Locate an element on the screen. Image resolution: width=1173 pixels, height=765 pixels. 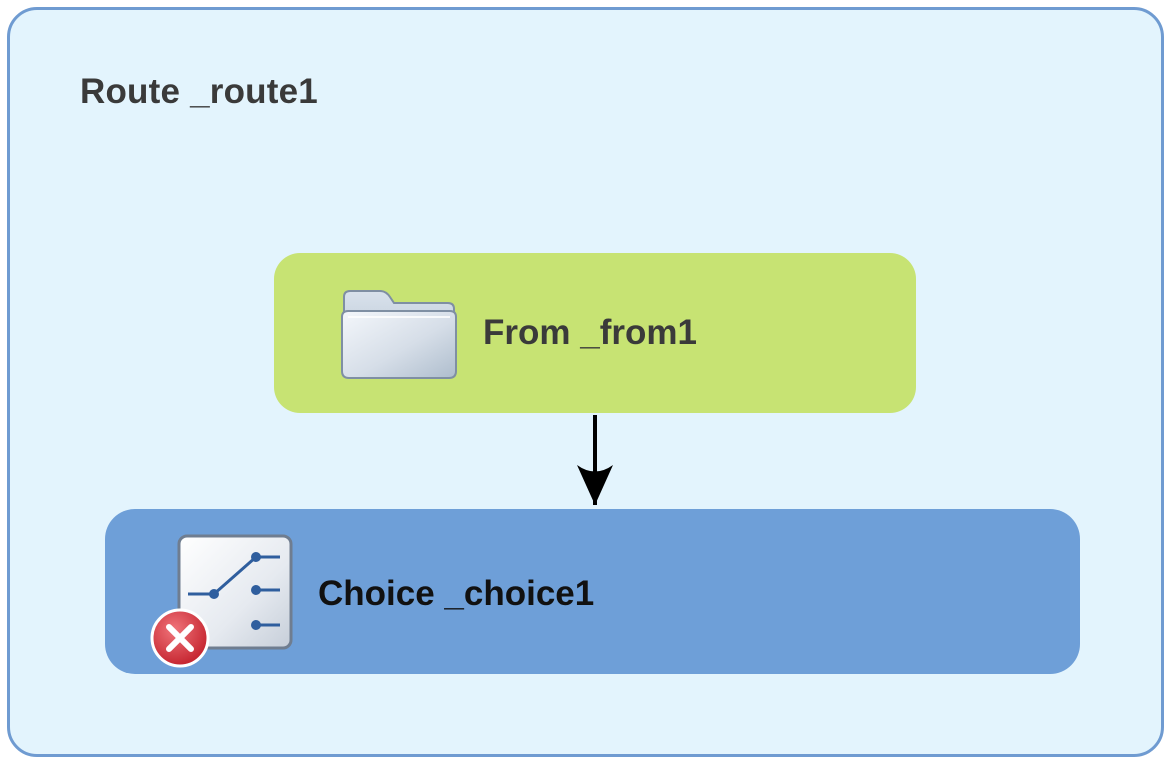
route-title: Route _route1 is located at coordinates (199, 91).